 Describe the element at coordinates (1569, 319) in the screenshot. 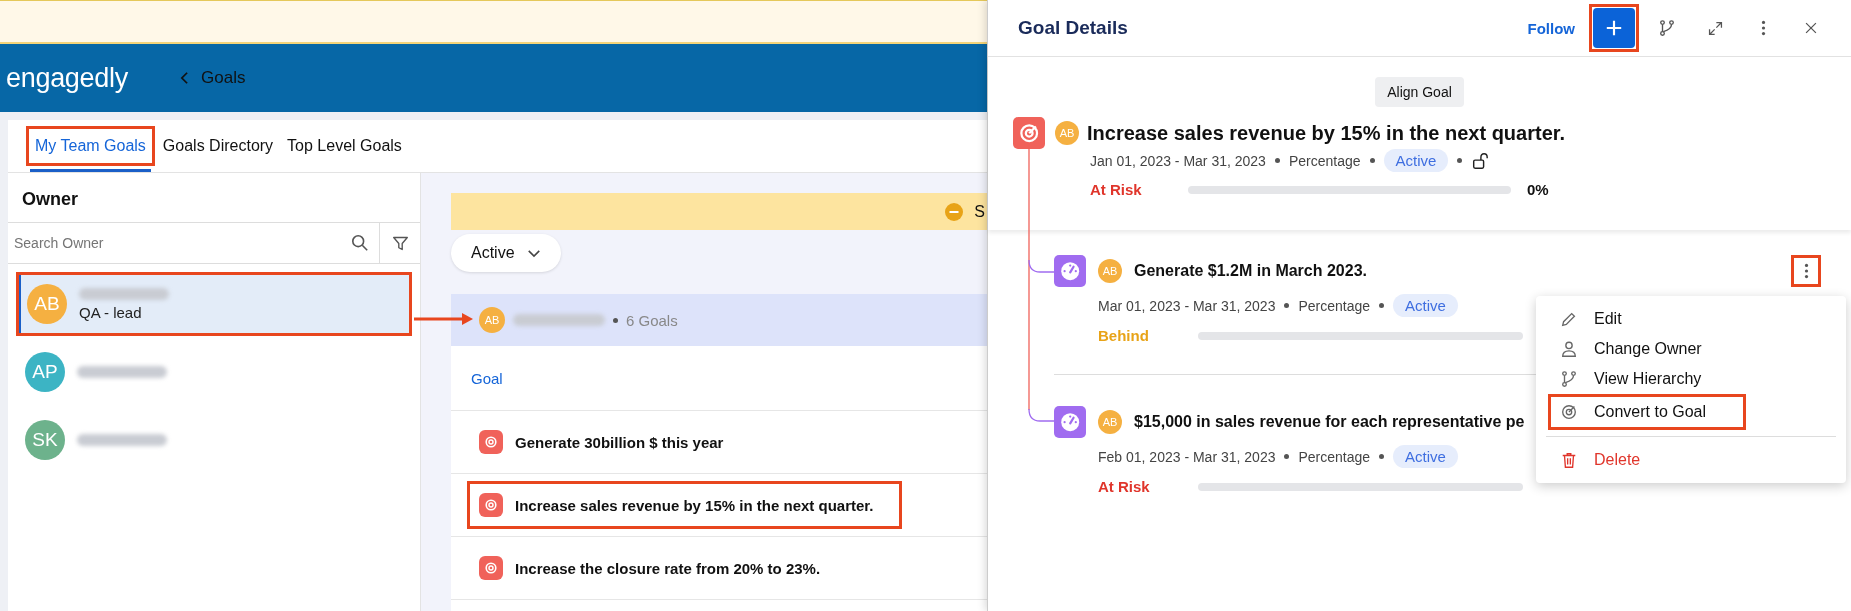

I see `pencil-icon` at that location.